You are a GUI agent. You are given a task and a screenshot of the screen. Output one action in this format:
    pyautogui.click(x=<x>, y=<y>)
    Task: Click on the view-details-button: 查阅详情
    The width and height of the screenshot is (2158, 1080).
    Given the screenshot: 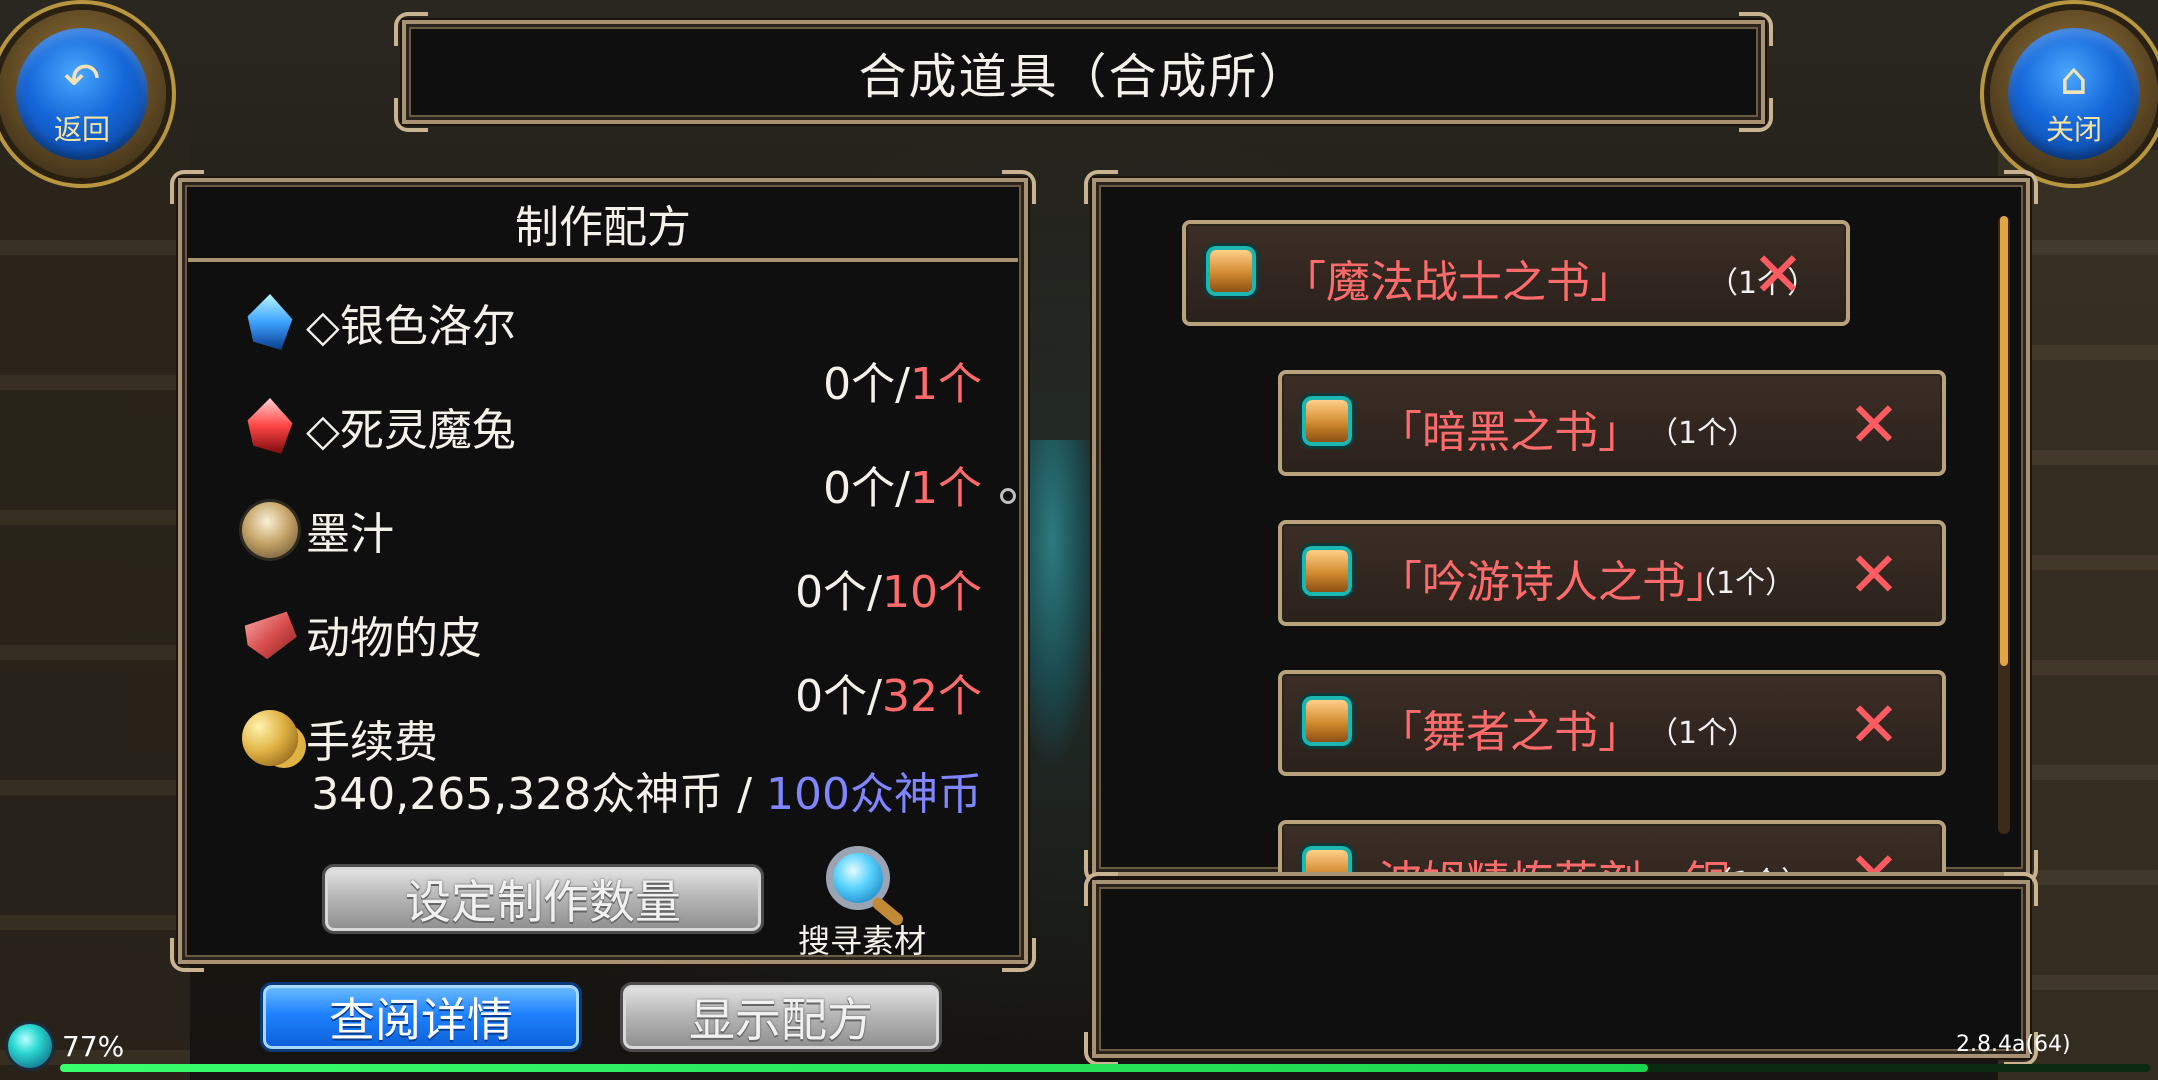 What is the action you would take?
    pyautogui.click(x=421, y=1017)
    